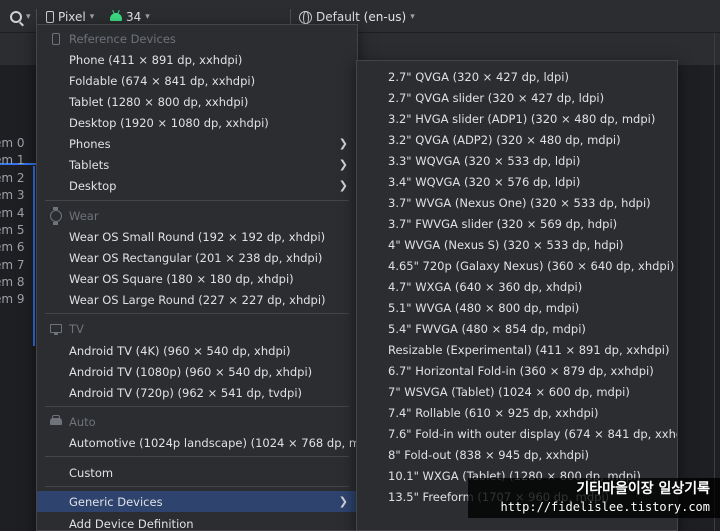 This screenshot has height=531, width=720. I want to click on generic-device-item: 2.7" QVGA slider (320 × 427 dp, ldpi), so click(517, 97).